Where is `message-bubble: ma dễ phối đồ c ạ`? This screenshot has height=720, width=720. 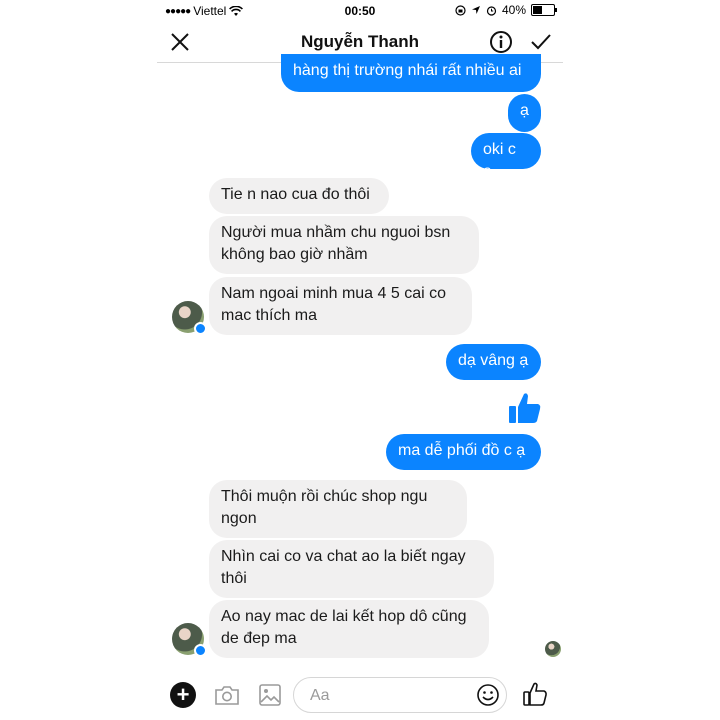 message-bubble: ma dễ phối đồ c ạ is located at coordinates (463, 452).